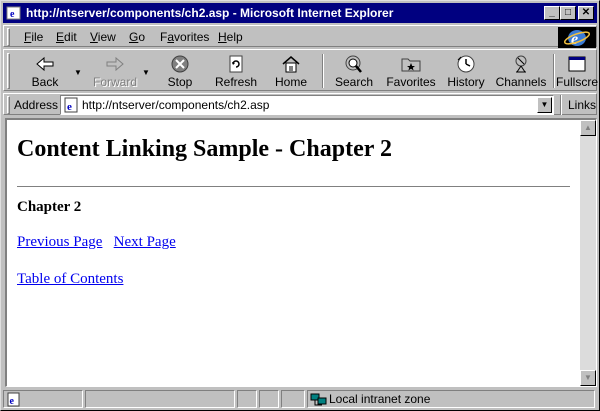 This screenshot has width=600, height=411. Describe the element at coordinates (43, 399) in the screenshot. I see `status-main-pane: e` at that location.